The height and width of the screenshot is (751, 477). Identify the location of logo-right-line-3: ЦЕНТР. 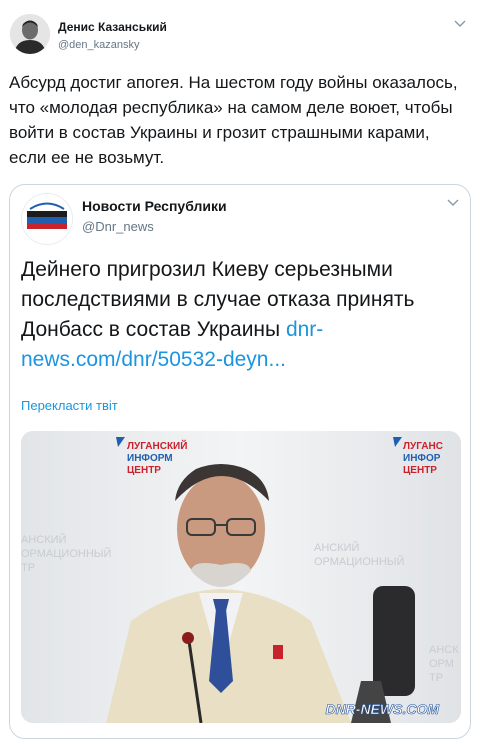
(420, 470).